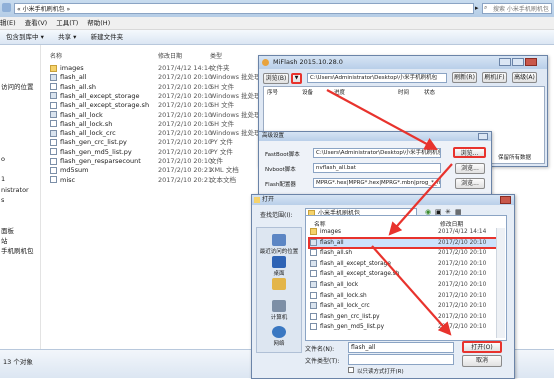  I want to click on annotation-arrows, so click(389, 212).